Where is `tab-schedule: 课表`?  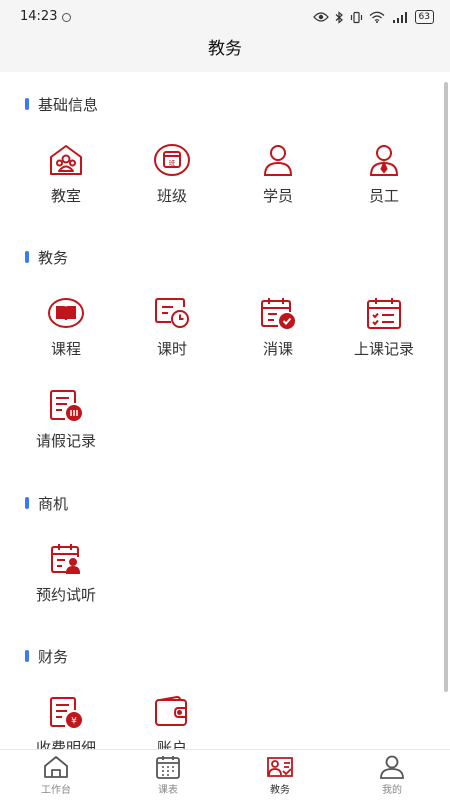
tab-schedule: 课表 is located at coordinates (168, 775).